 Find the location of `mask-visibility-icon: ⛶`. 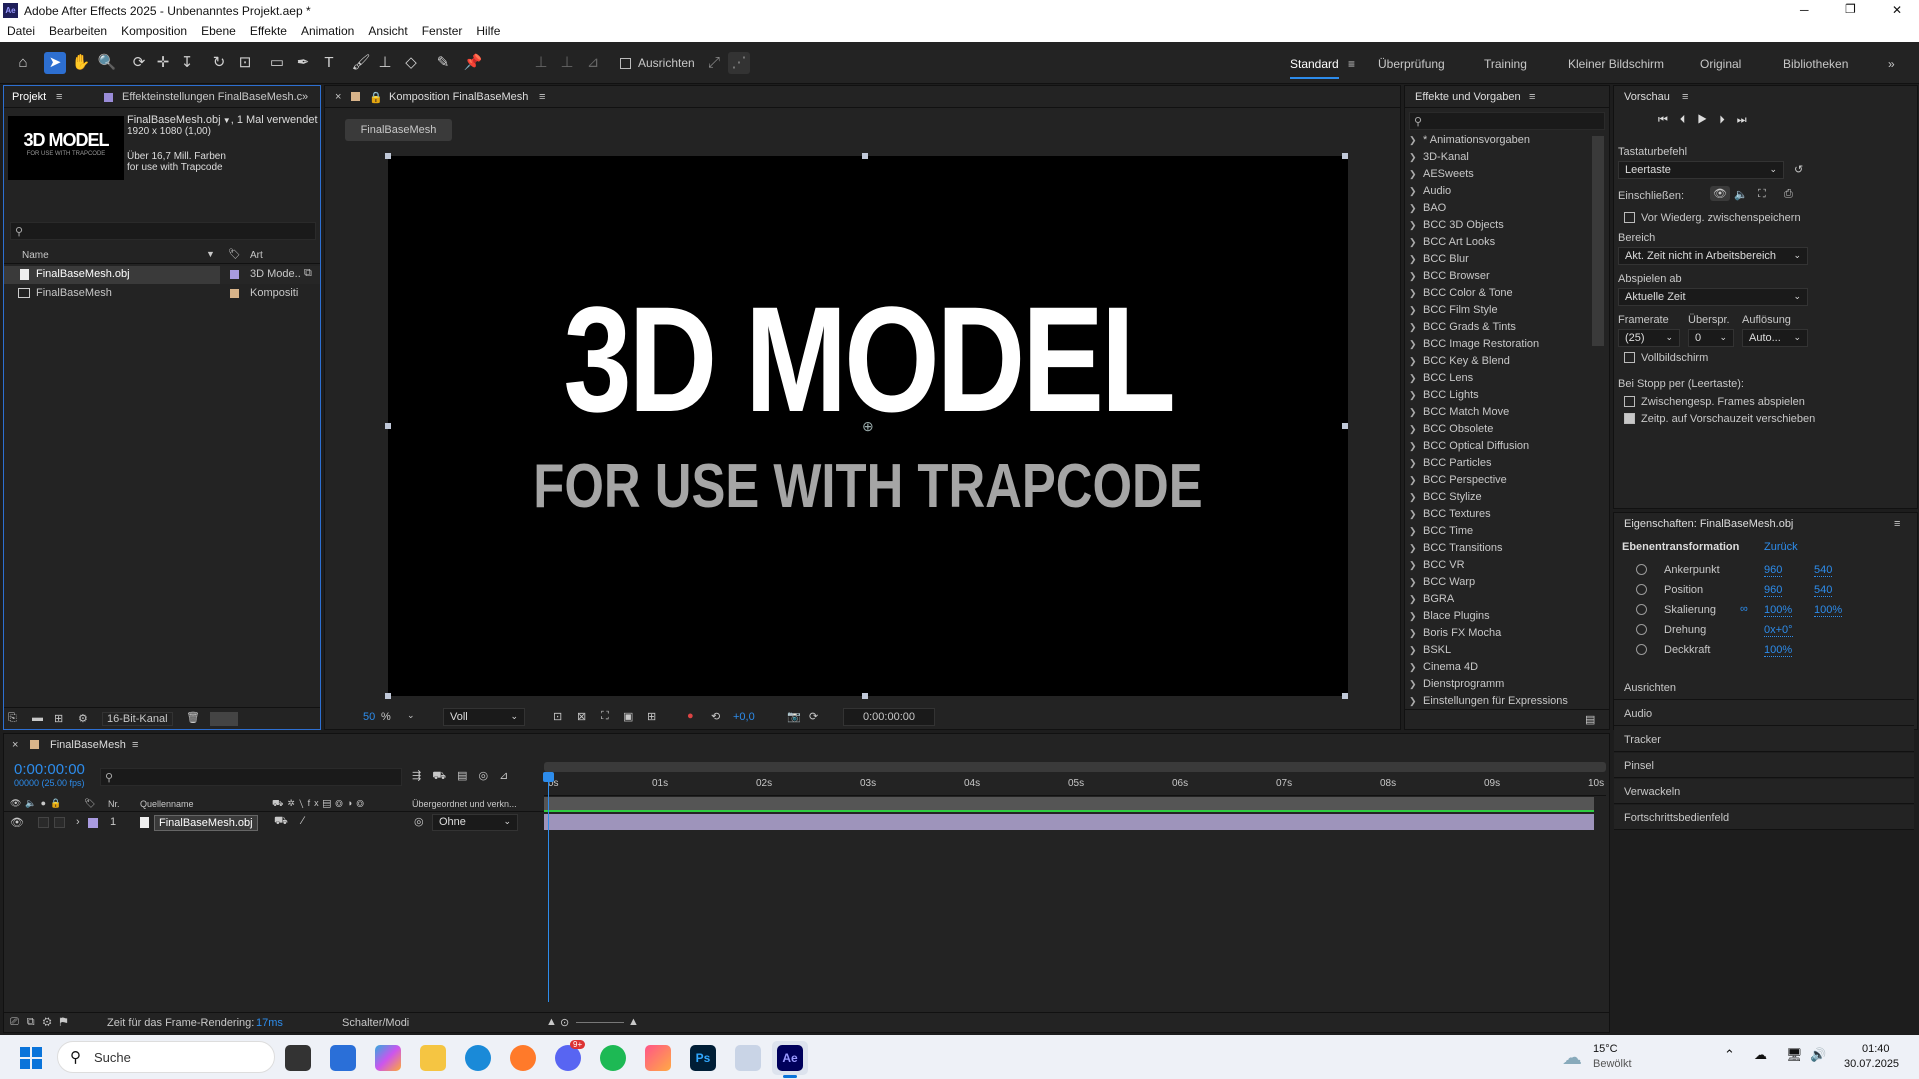

mask-visibility-icon: ⛶ is located at coordinates (605, 716).